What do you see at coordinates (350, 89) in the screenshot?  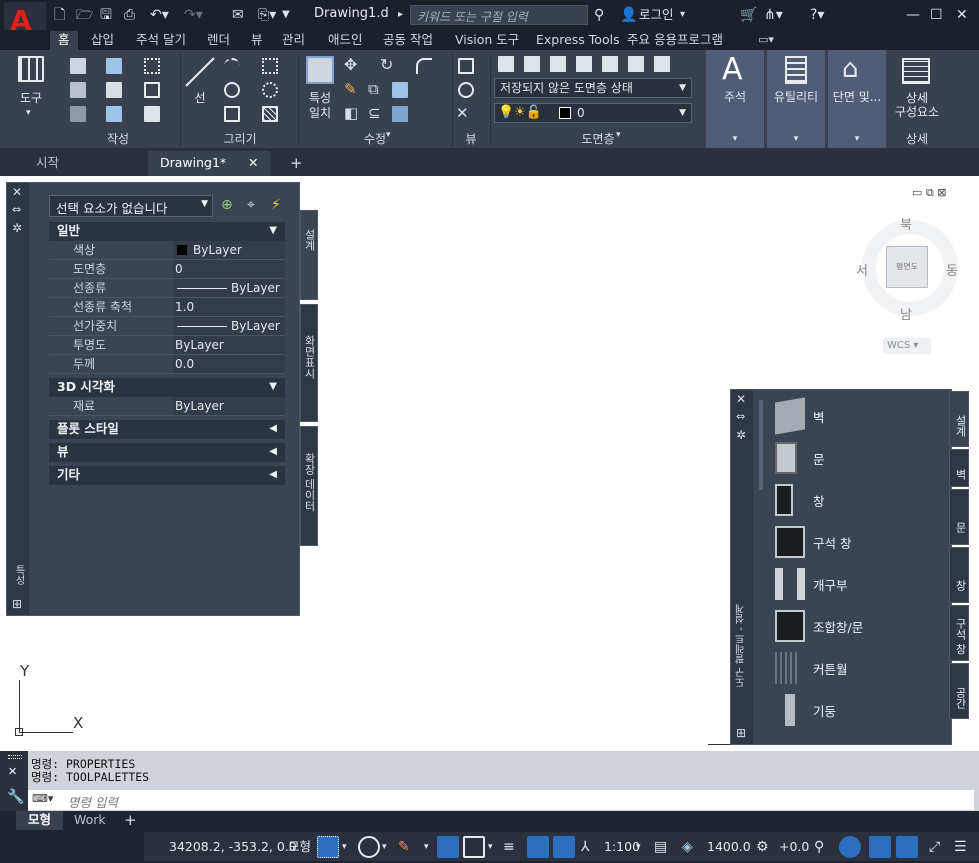 I see `stretch-icon: ✎` at bounding box center [350, 89].